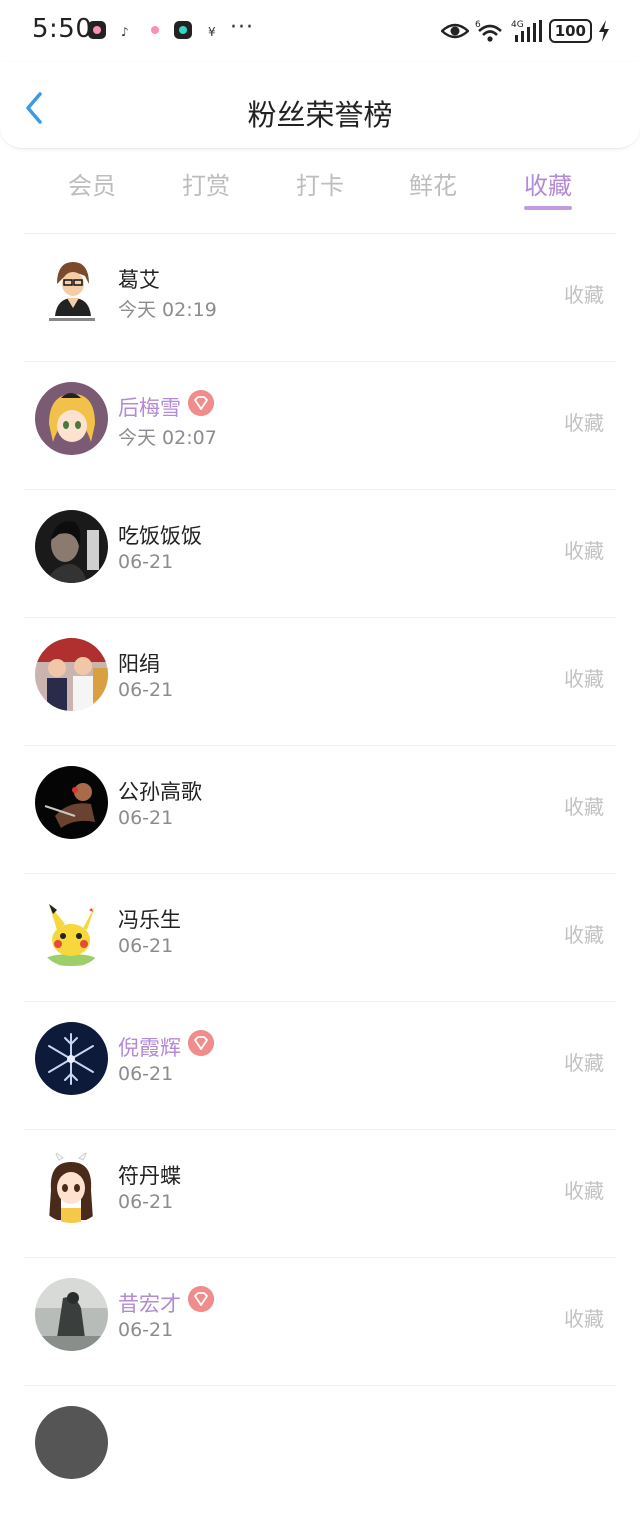 This screenshot has width=640, height=1513. What do you see at coordinates (139, 280) in the screenshot?
I see `fan-name: 葛艾` at bounding box center [139, 280].